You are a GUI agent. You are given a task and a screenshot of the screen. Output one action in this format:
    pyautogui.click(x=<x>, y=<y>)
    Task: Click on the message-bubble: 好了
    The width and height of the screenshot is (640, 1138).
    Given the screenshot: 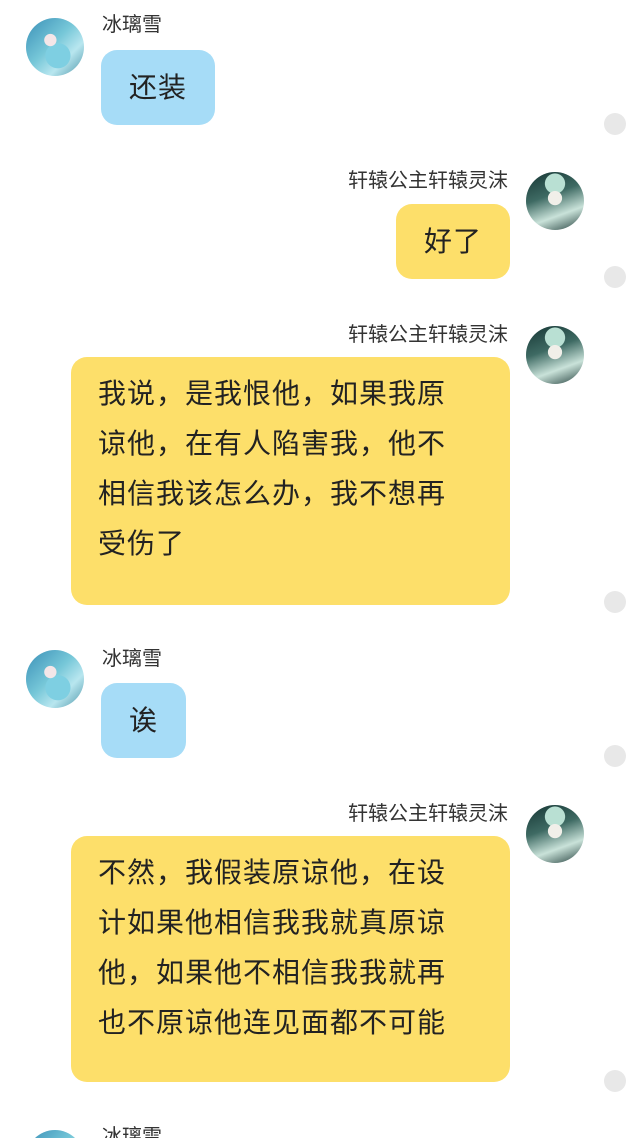 What is the action you would take?
    pyautogui.click(x=452, y=241)
    